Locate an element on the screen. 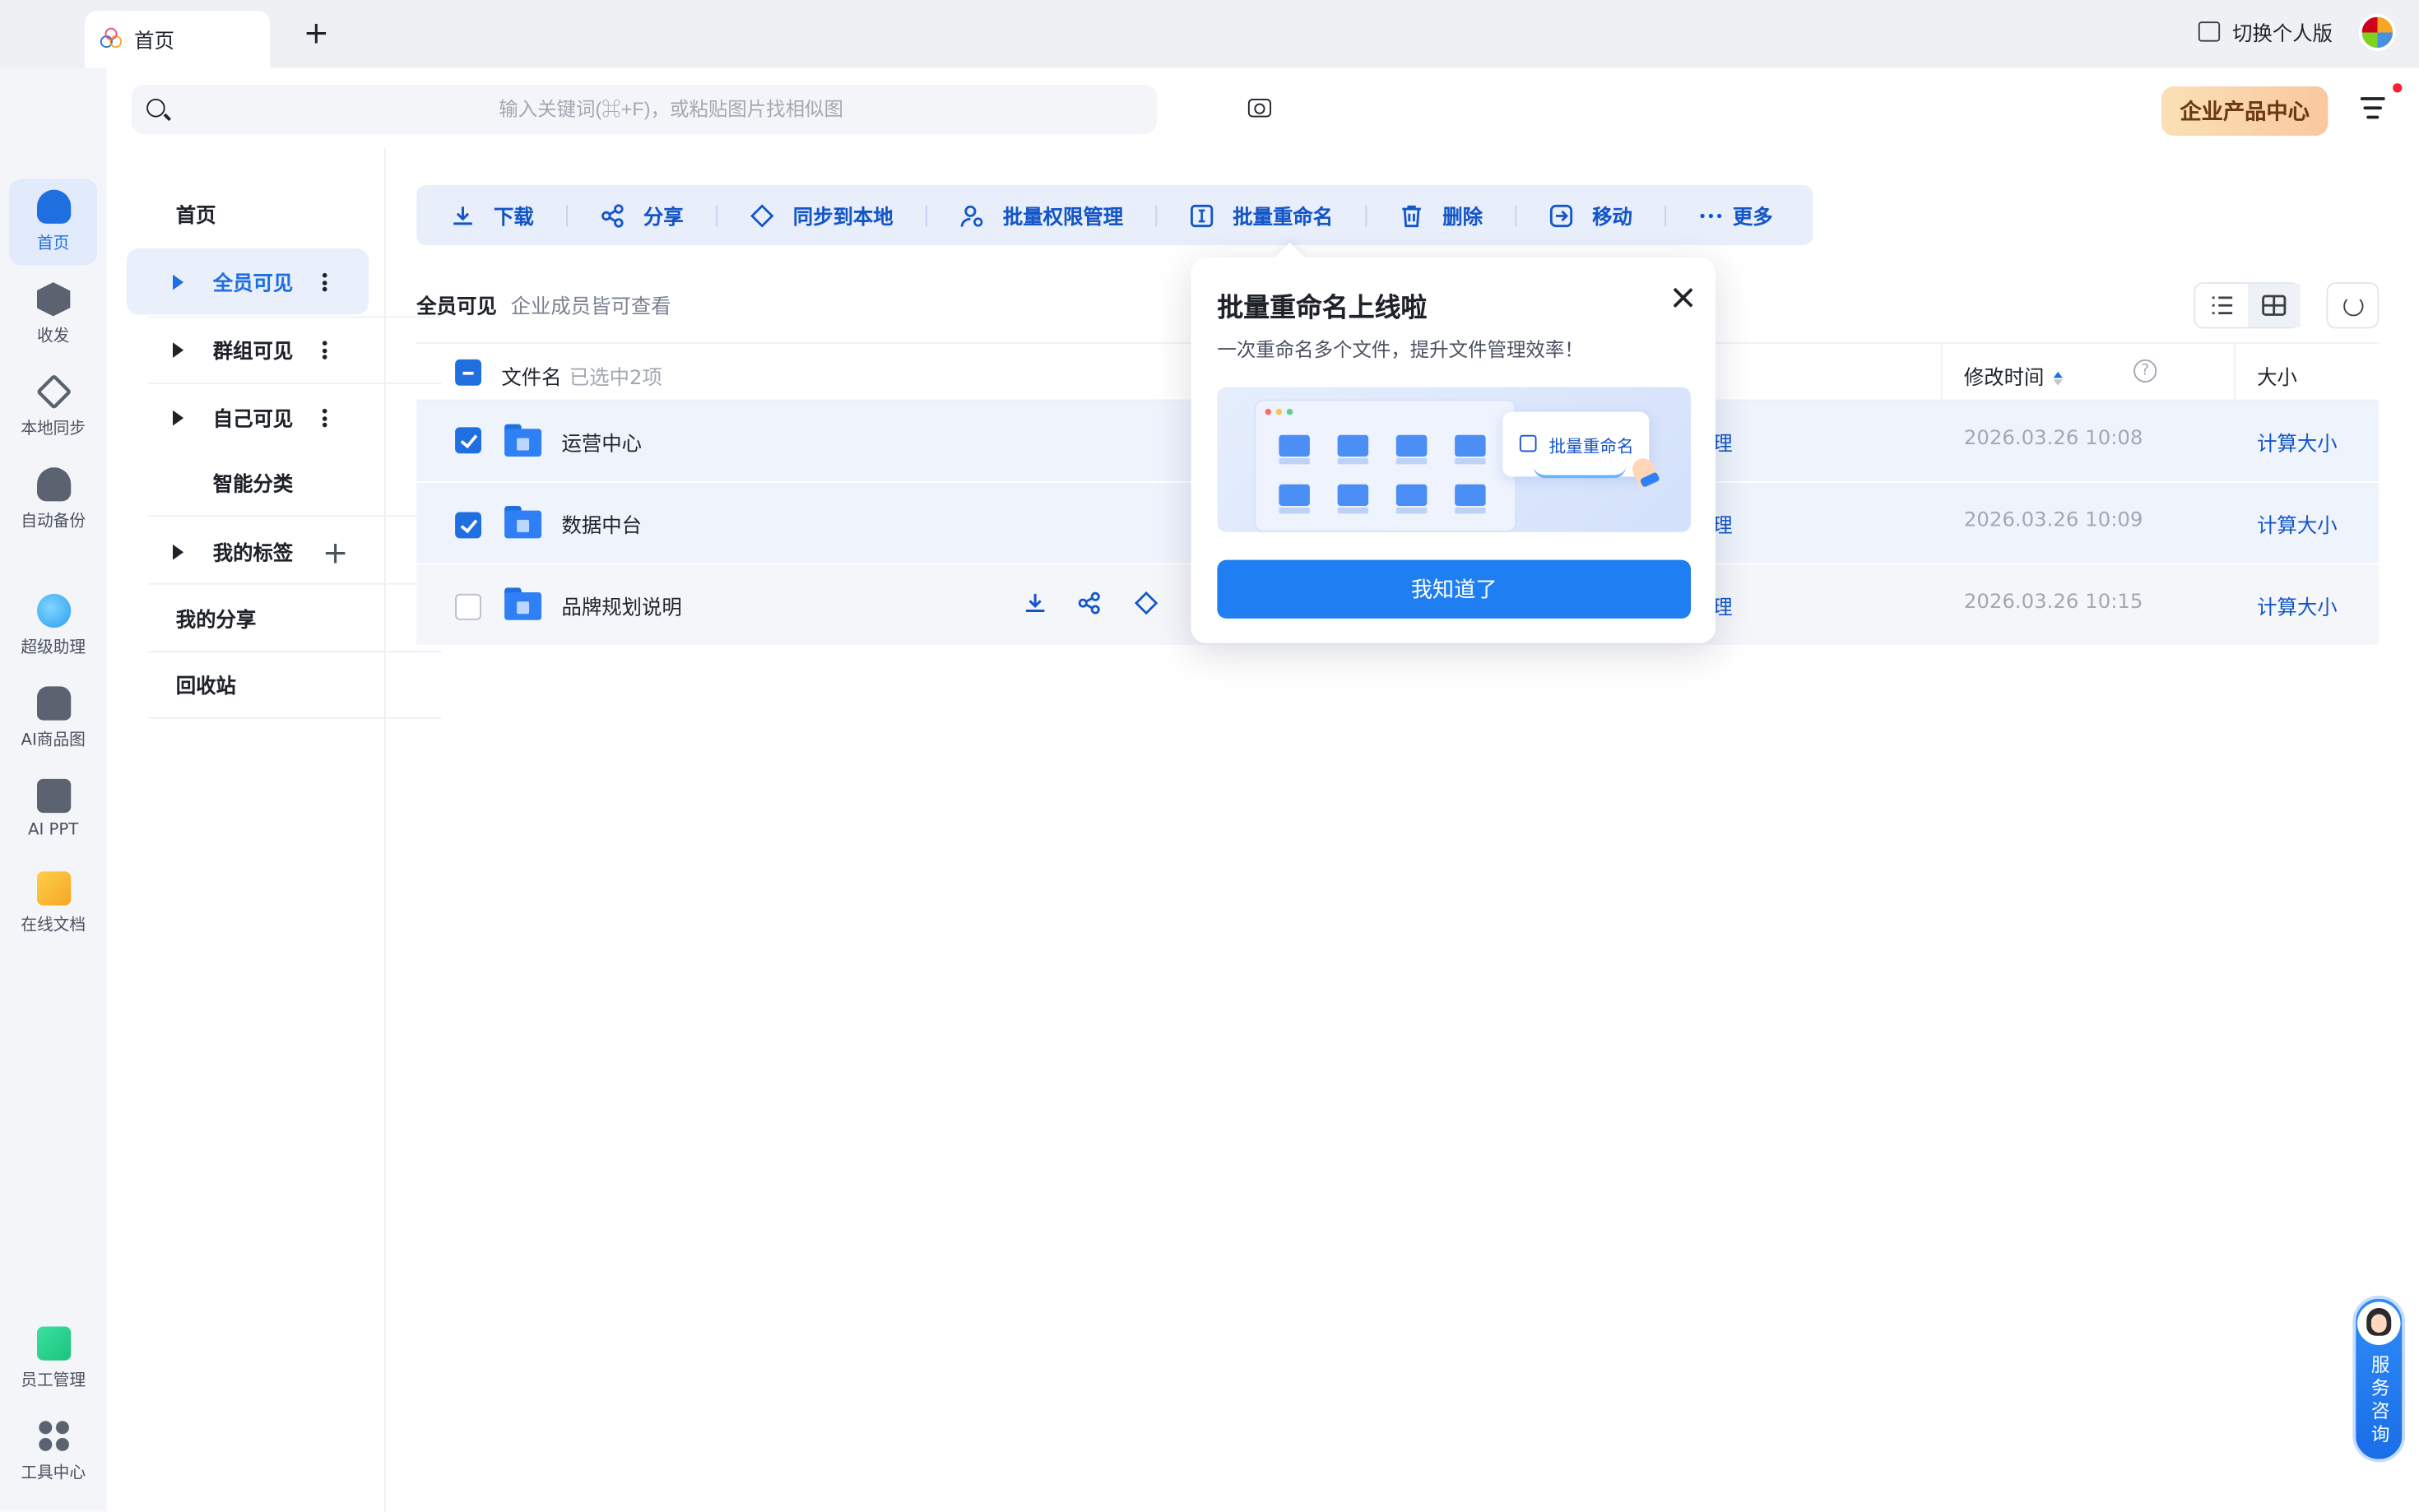  nav-label: 自己可见 is located at coordinates (253, 420).